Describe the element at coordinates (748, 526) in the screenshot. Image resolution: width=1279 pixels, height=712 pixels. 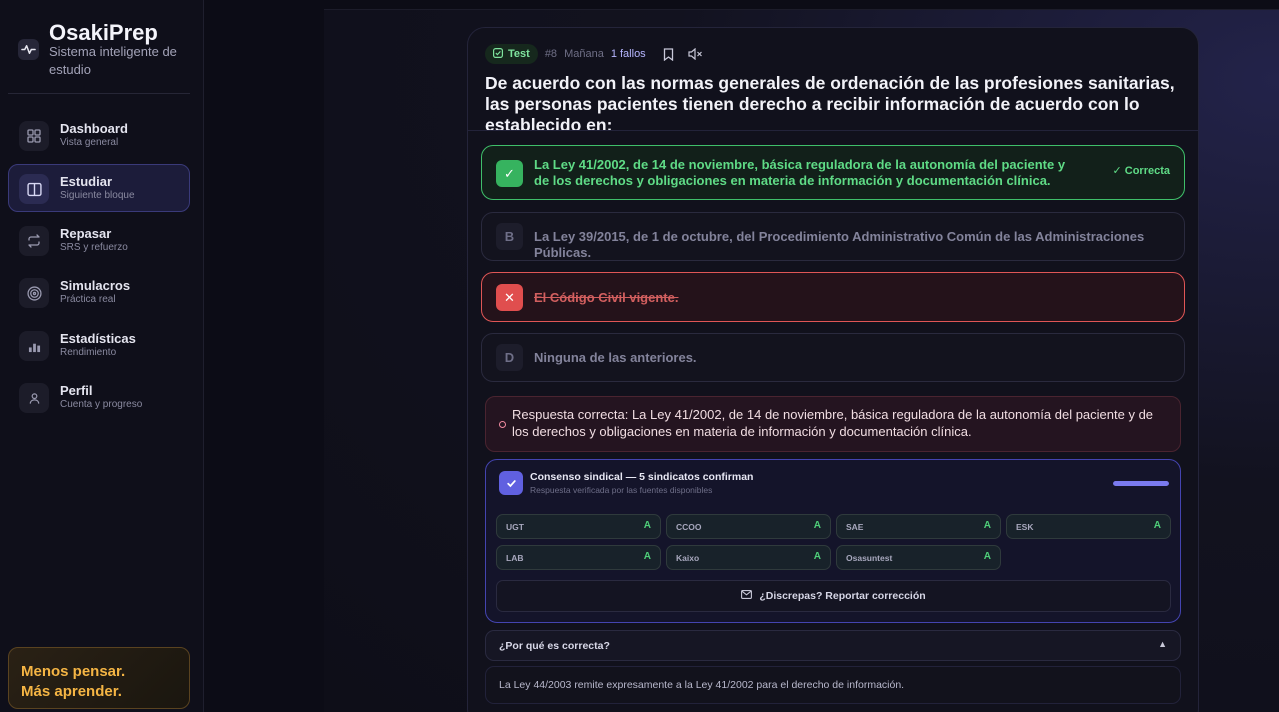
I see `union-chip: CCOO A` at that location.